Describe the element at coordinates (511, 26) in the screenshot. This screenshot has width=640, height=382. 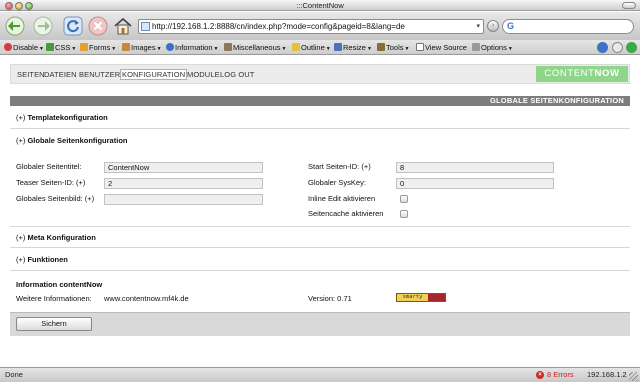
I see `google-search-icon: G` at that location.